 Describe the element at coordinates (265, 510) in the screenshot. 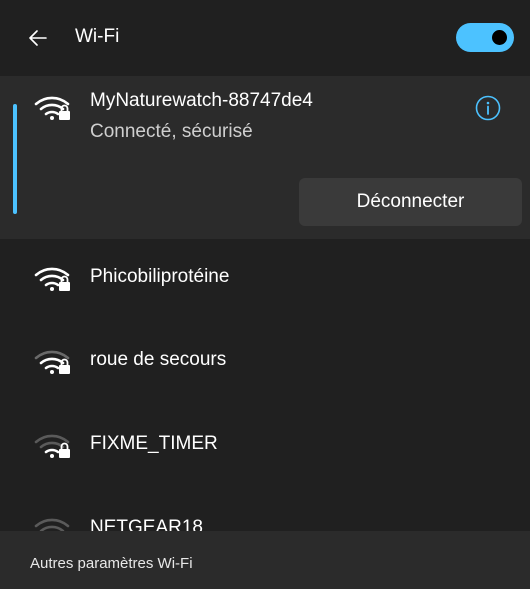

I see `network-list-item: NETGEAR18` at that location.